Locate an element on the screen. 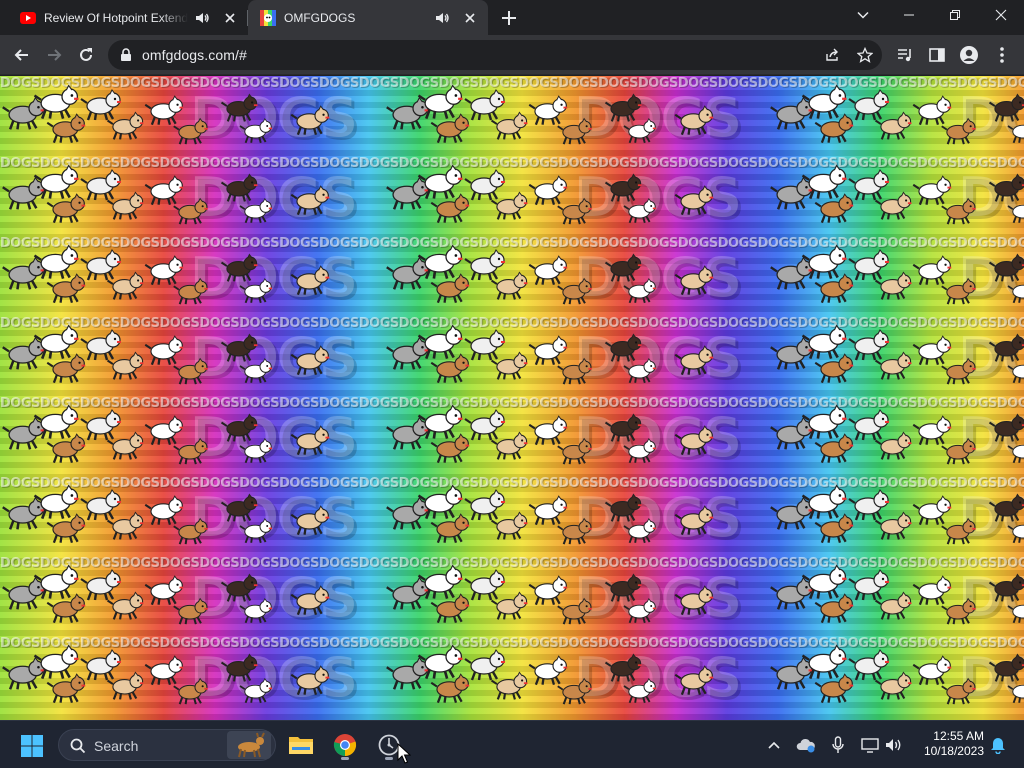 The height and width of the screenshot is (768, 1024). system-clock: 12:55 AM 10/18/2023 is located at coordinates (948, 744).